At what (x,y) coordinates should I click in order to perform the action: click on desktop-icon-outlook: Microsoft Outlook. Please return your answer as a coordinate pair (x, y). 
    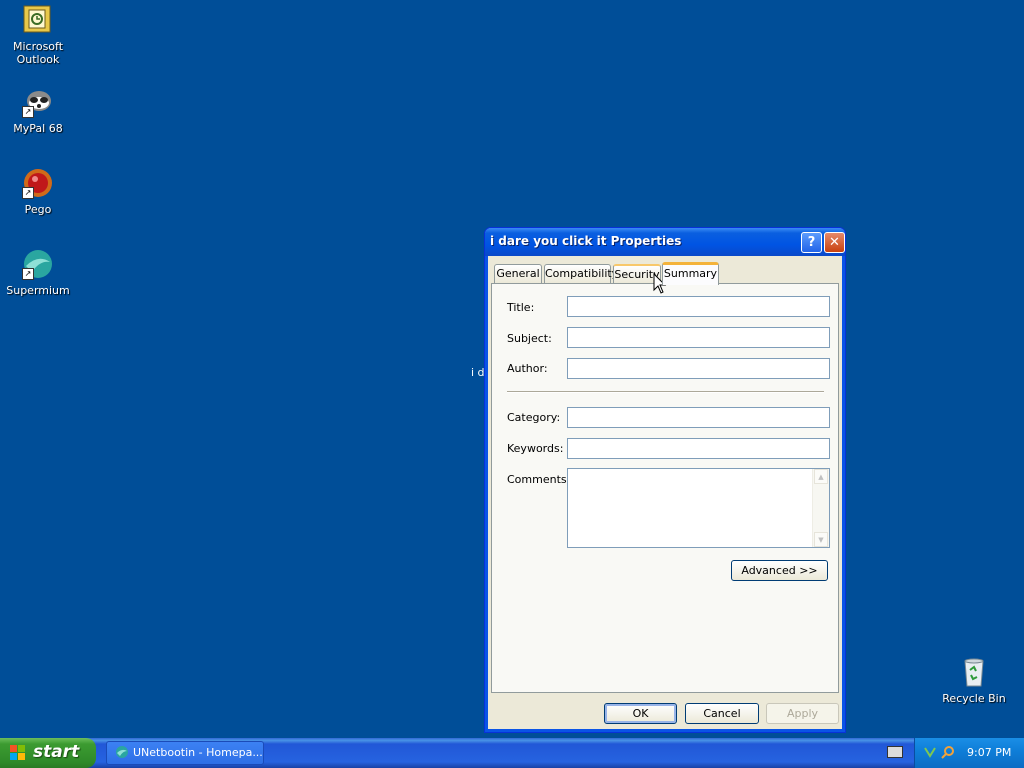
    Looking at the image, I should click on (38, 35).